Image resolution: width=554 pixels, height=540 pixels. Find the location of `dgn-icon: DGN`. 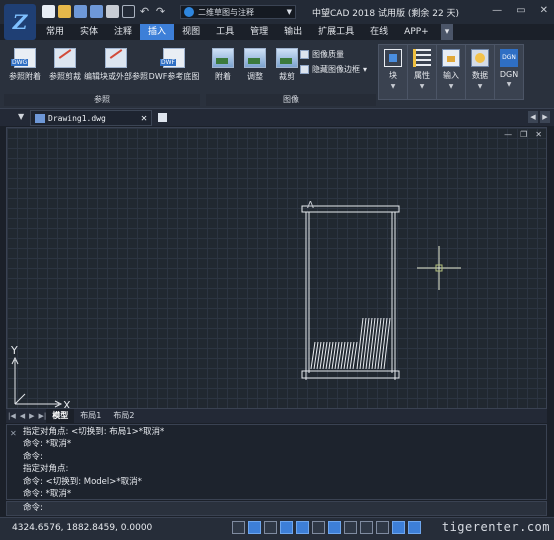

dgn-icon: DGN is located at coordinates (509, 58).